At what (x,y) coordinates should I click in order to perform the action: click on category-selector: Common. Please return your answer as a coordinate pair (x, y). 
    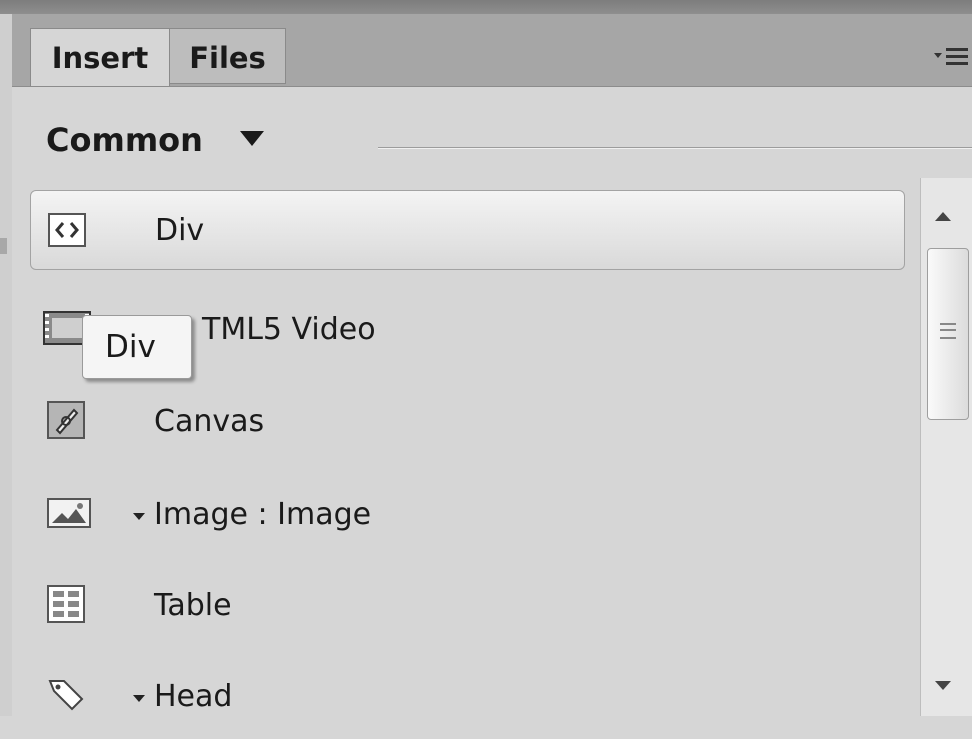
    Looking at the image, I should click on (492, 137).